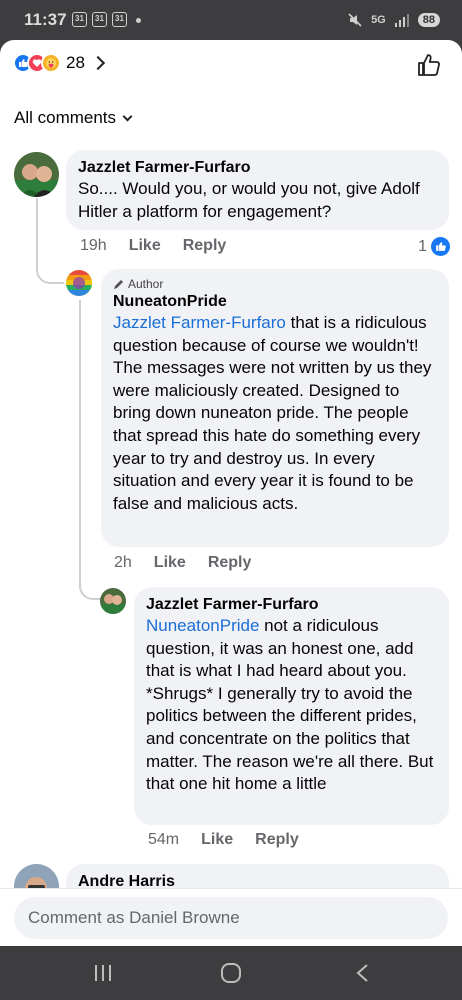 Image resolution: width=462 pixels, height=1000 pixels. I want to click on mention-link: Jazzlet Farmer-Furfaro, so click(199, 322).